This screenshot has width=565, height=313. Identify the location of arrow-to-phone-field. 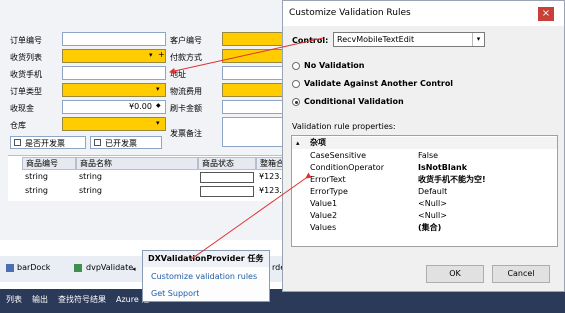
(246, 55).